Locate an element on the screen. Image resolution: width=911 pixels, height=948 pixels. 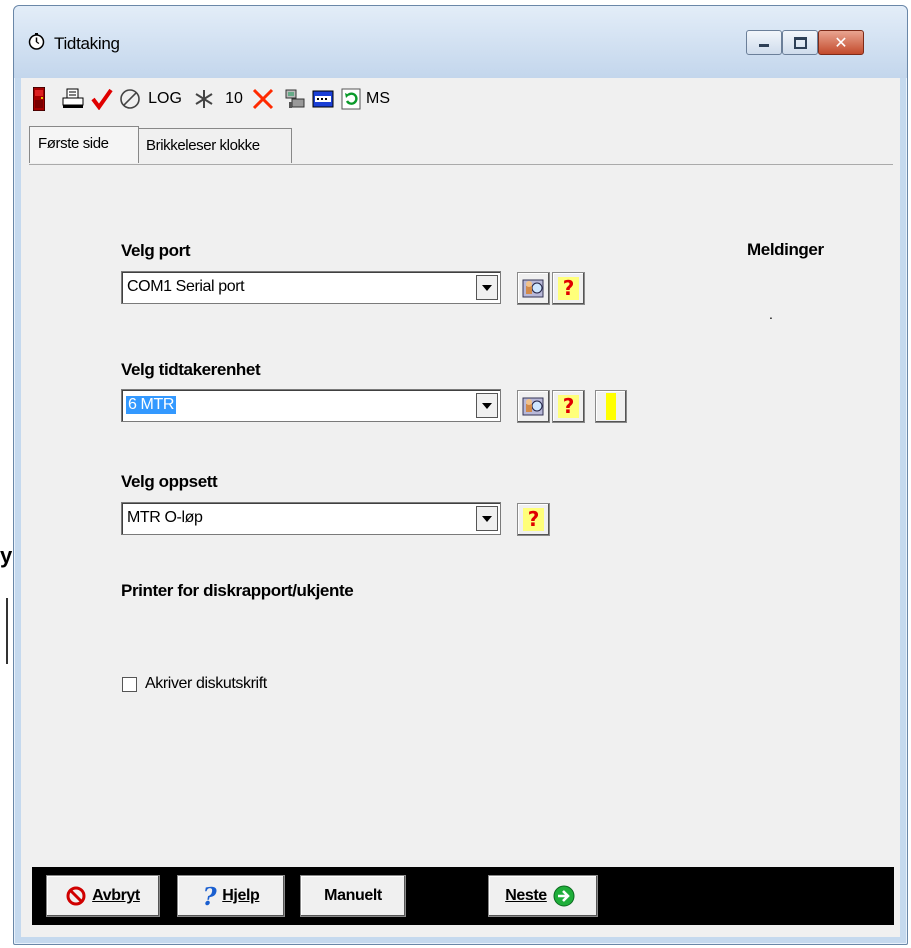
setup-value: MTR O-løp is located at coordinates (165, 517).